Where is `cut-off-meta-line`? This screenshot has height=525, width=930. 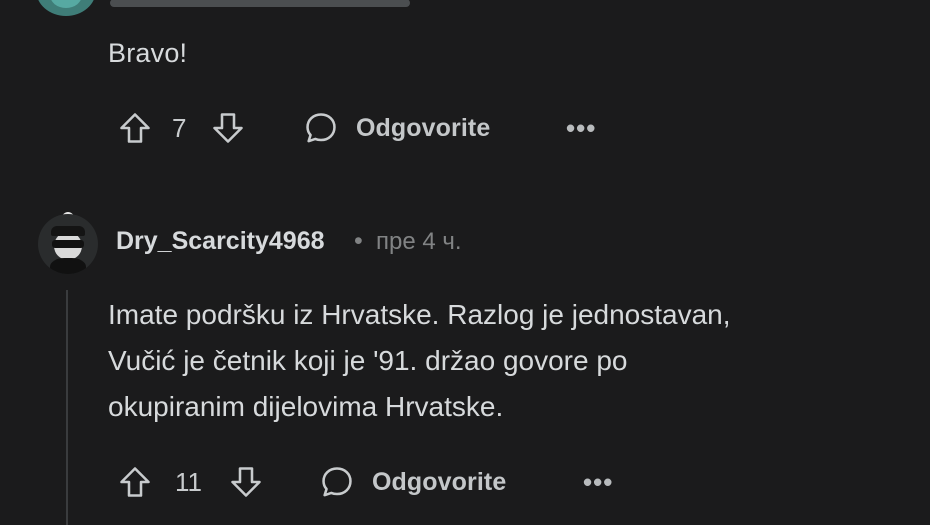
cut-off-meta-line is located at coordinates (260, 3).